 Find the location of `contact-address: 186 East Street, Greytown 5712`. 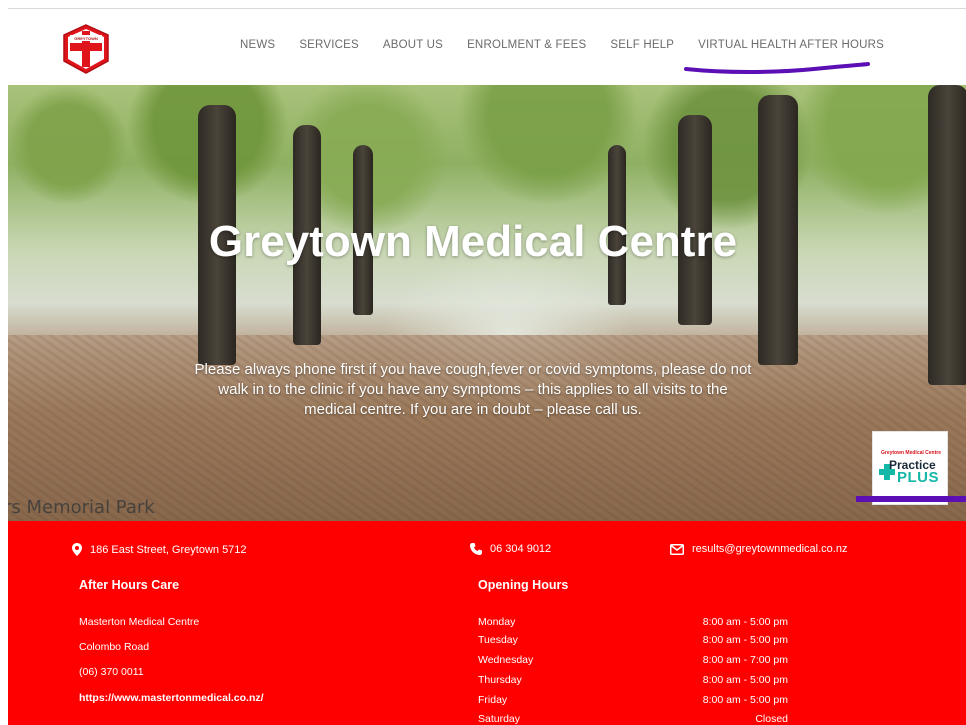

contact-address: 186 East Street, Greytown 5712 is located at coordinates (159, 549).